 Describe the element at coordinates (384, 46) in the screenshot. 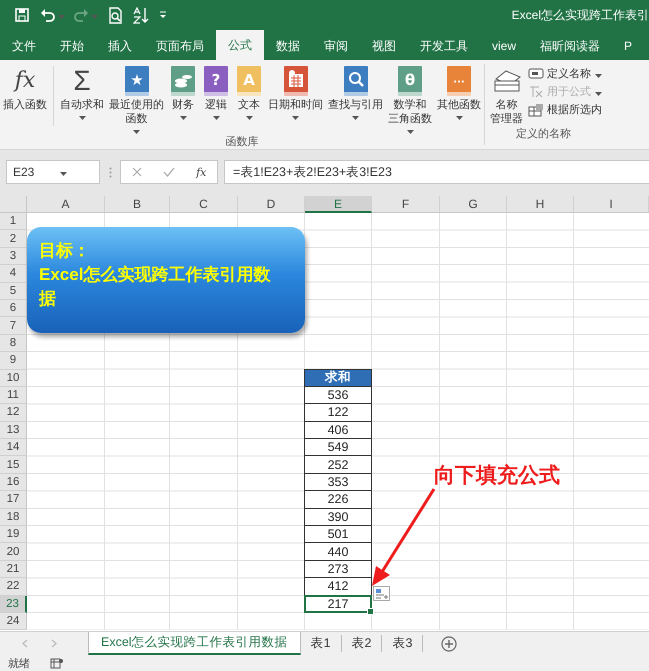

I see `ribbon-tab: 视图` at that location.